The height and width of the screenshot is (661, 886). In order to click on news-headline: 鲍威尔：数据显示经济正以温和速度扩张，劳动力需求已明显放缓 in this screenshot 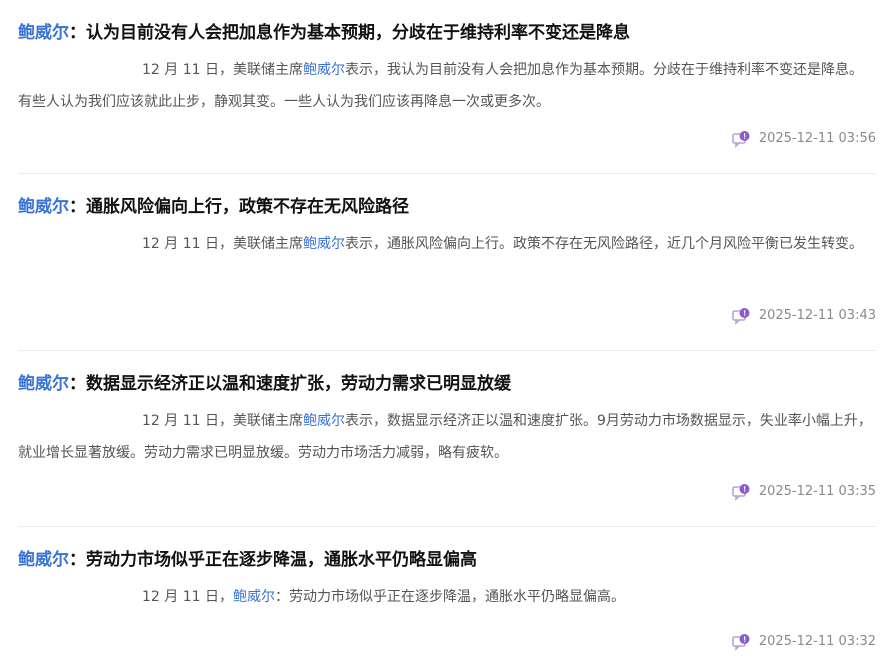, I will do `click(447, 384)`.